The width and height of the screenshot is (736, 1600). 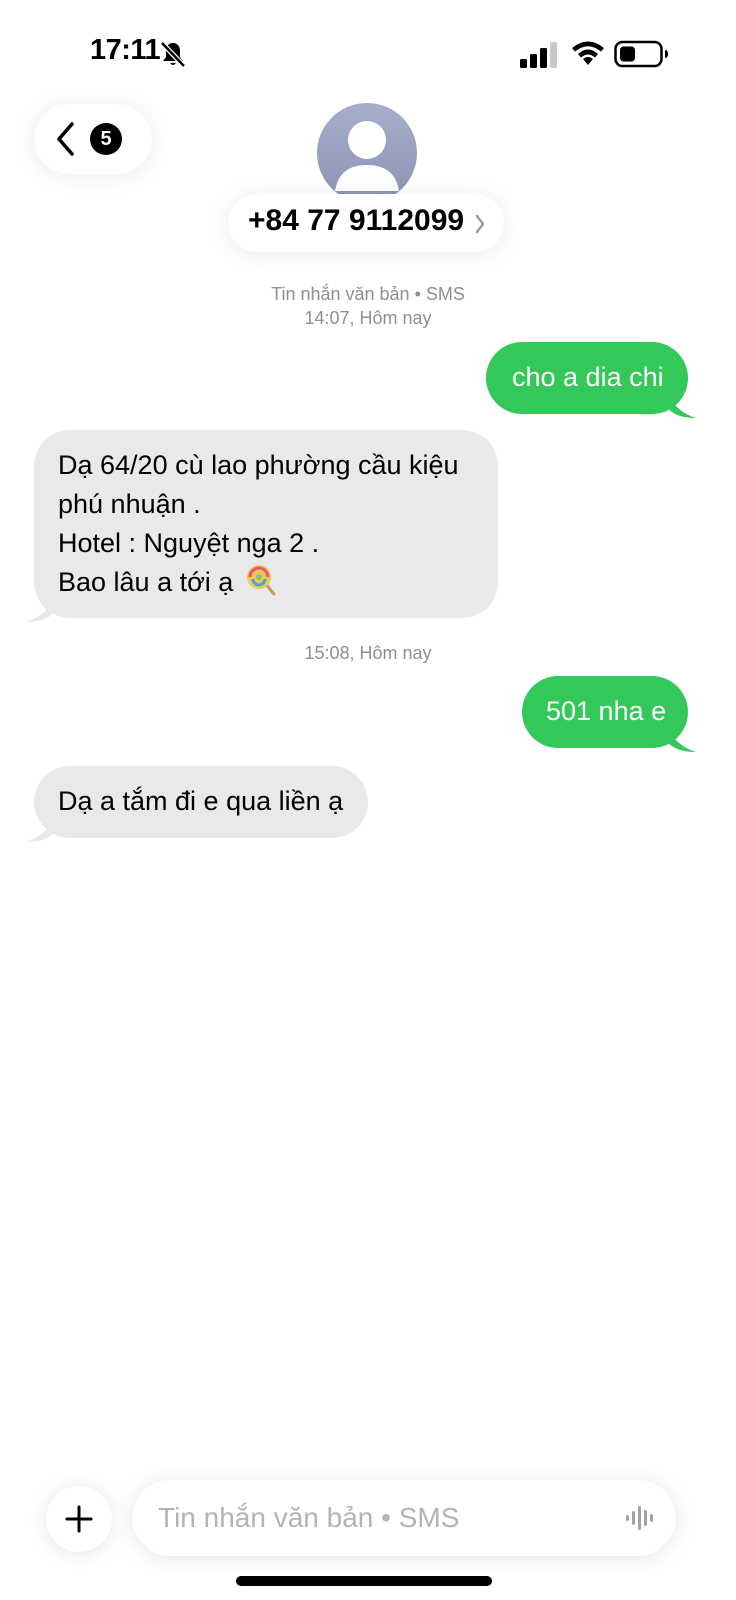 I want to click on timestamp: 14:07, Hôm nay, so click(x=368, y=318).